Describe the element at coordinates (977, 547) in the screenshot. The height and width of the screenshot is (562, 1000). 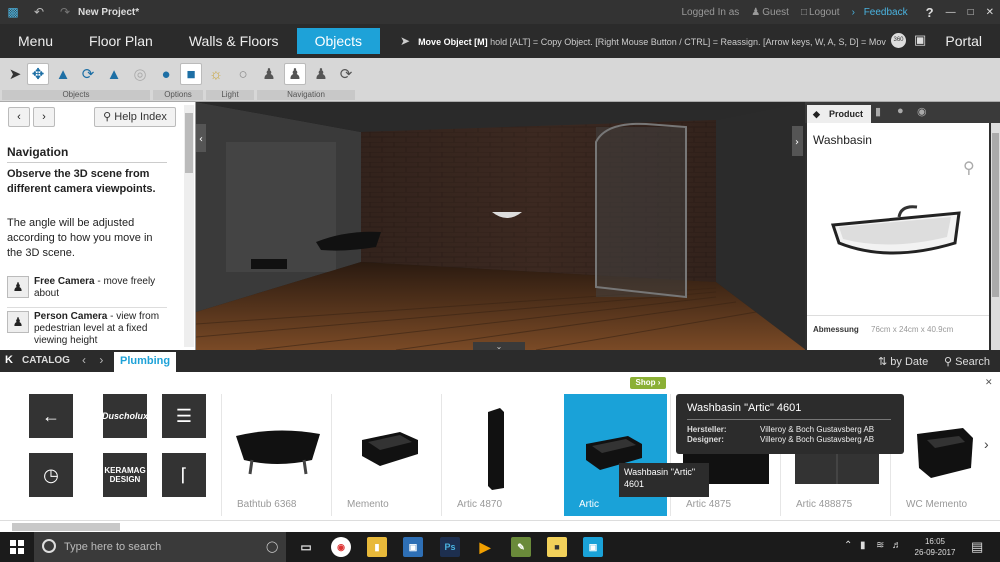
I see `notification-icon: ▤` at that location.